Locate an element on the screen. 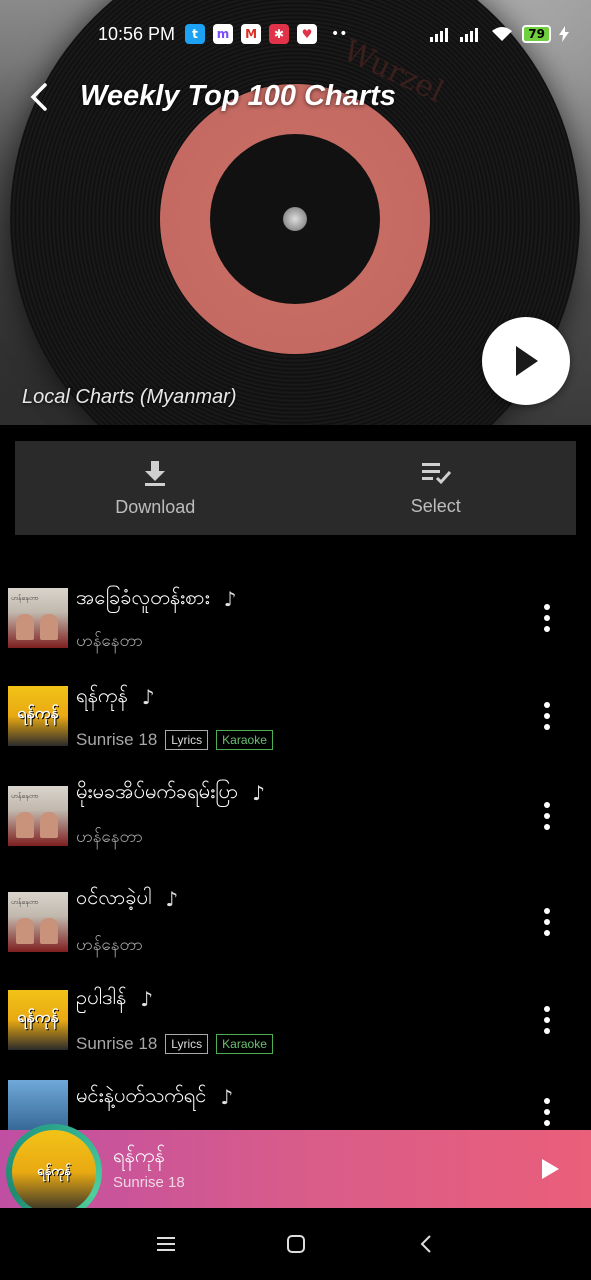 Image resolution: width=591 pixels, height=1280 pixels. download-icon is located at coordinates (155, 473).